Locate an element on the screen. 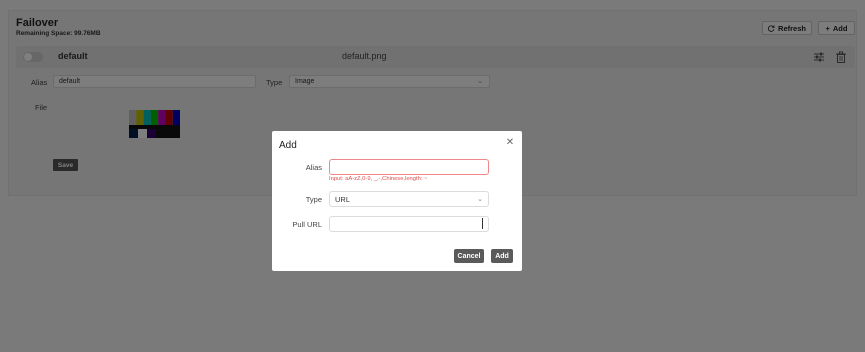 This screenshot has height=352, width=865. pull-url-input is located at coordinates (409, 224).